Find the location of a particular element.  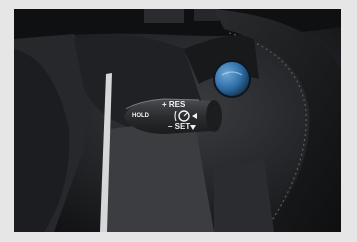

res-label: + RES is located at coordinates (174, 104).